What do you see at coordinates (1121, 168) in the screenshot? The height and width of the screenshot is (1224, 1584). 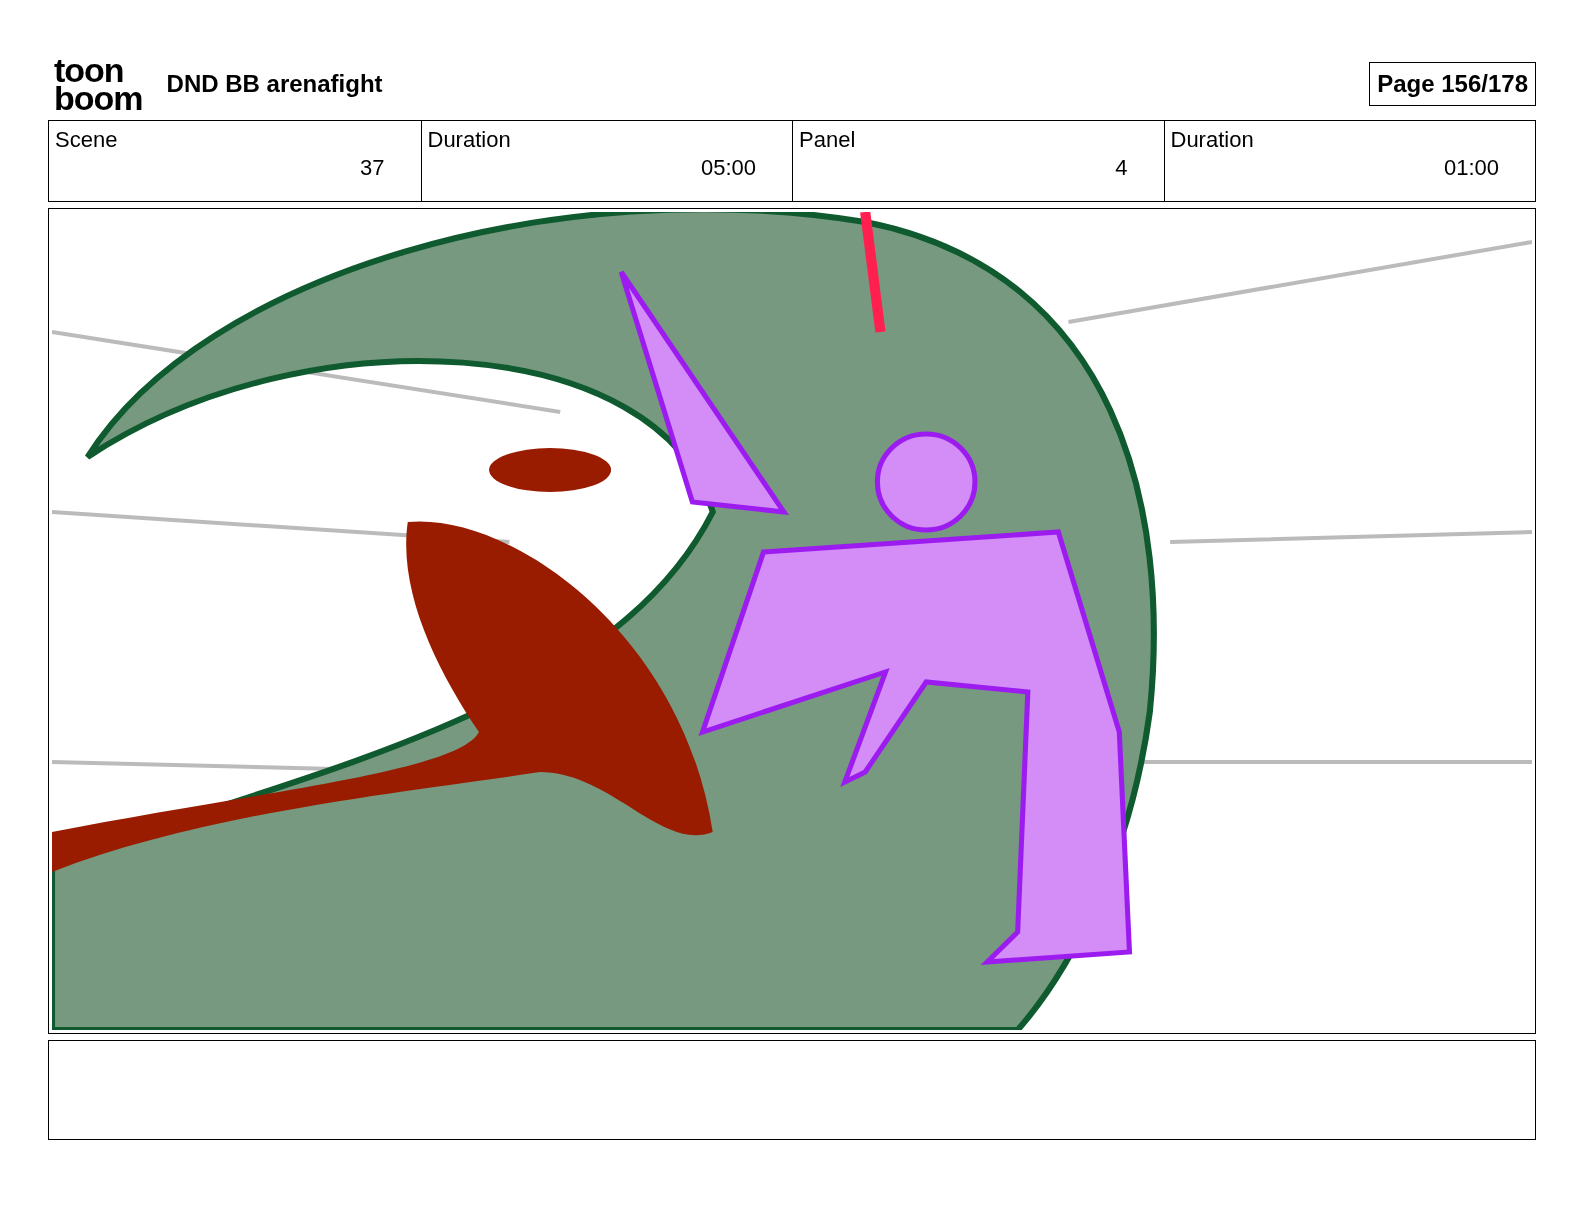 I see `field-value: 4` at bounding box center [1121, 168].